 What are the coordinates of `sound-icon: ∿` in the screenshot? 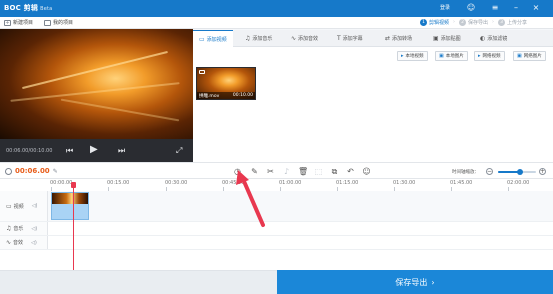 It's located at (9, 242).